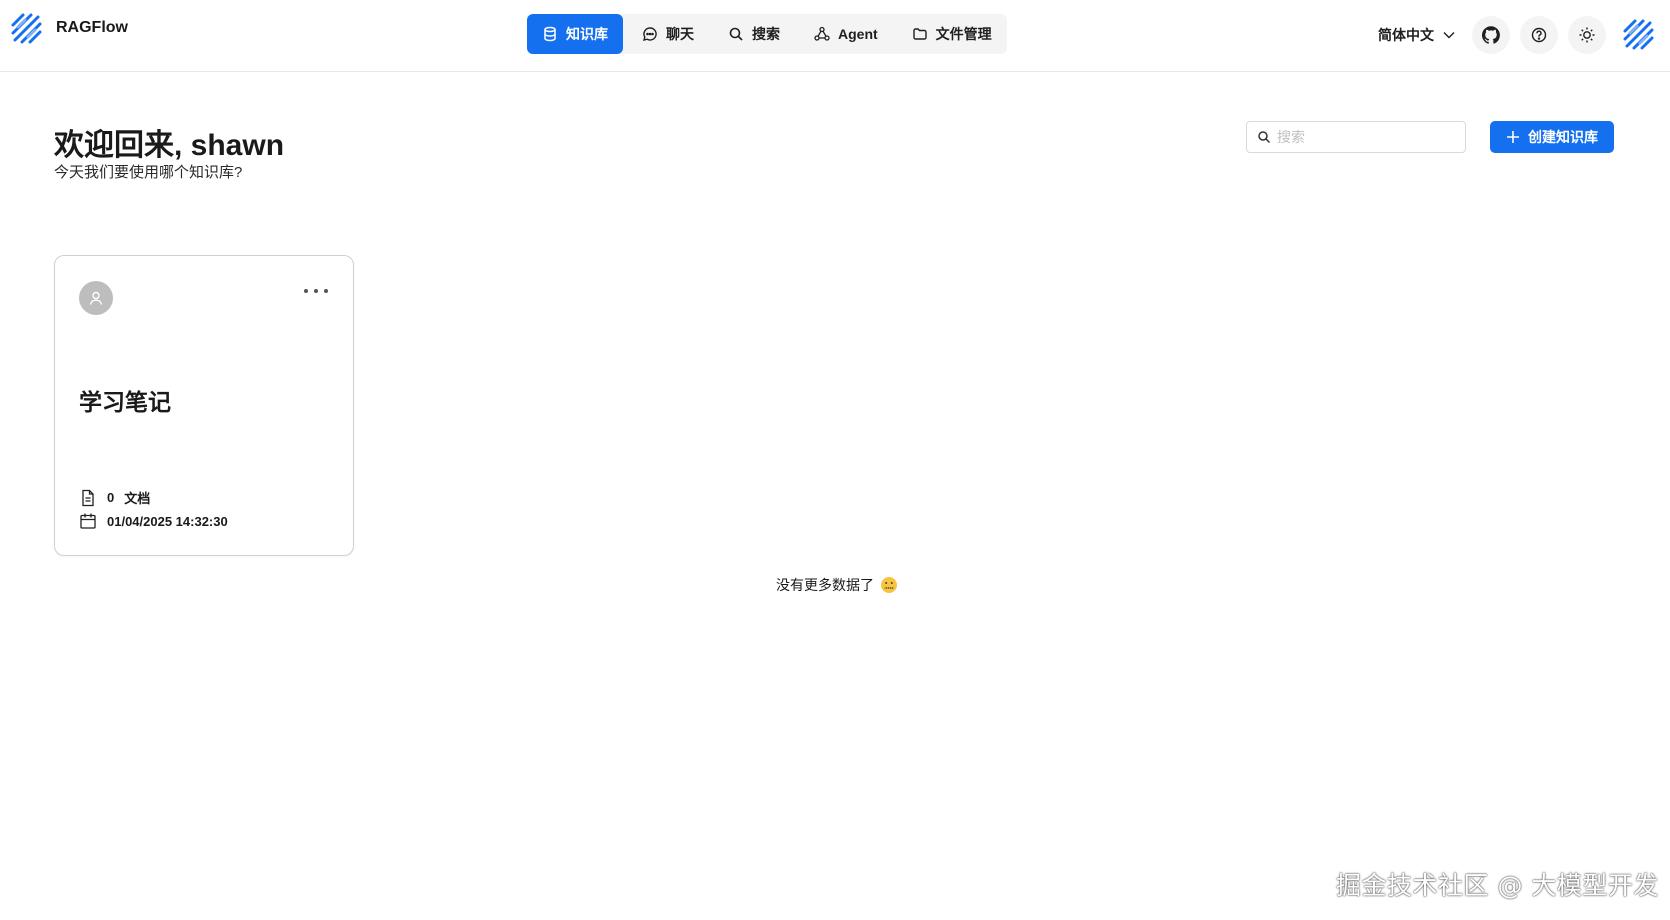  What do you see at coordinates (919, 34) in the screenshot?
I see `folder-icon` at bounding box center [919, 34].